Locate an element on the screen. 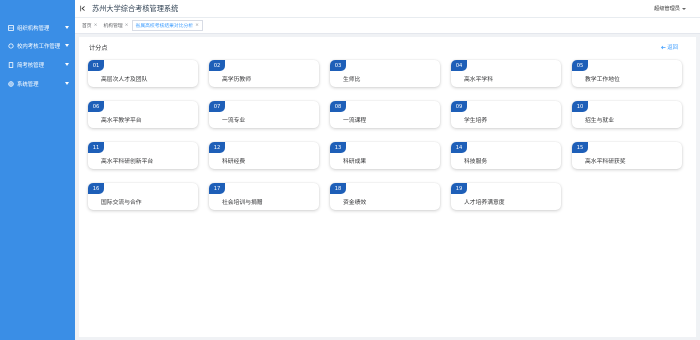 Image resolution: width=700 pixels, height=340 pixels. card-number-badge: 01 is located at coordinates (96, 65).